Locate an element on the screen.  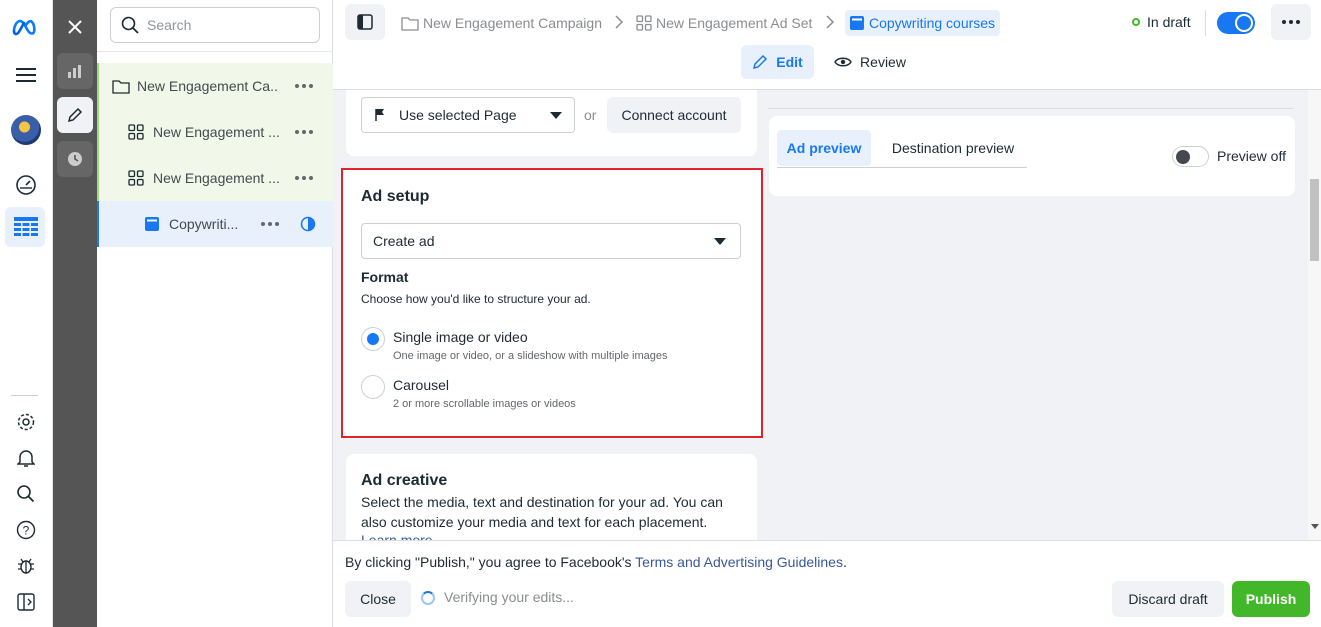
option-label: Carousel is located at coordinates (421, 385).